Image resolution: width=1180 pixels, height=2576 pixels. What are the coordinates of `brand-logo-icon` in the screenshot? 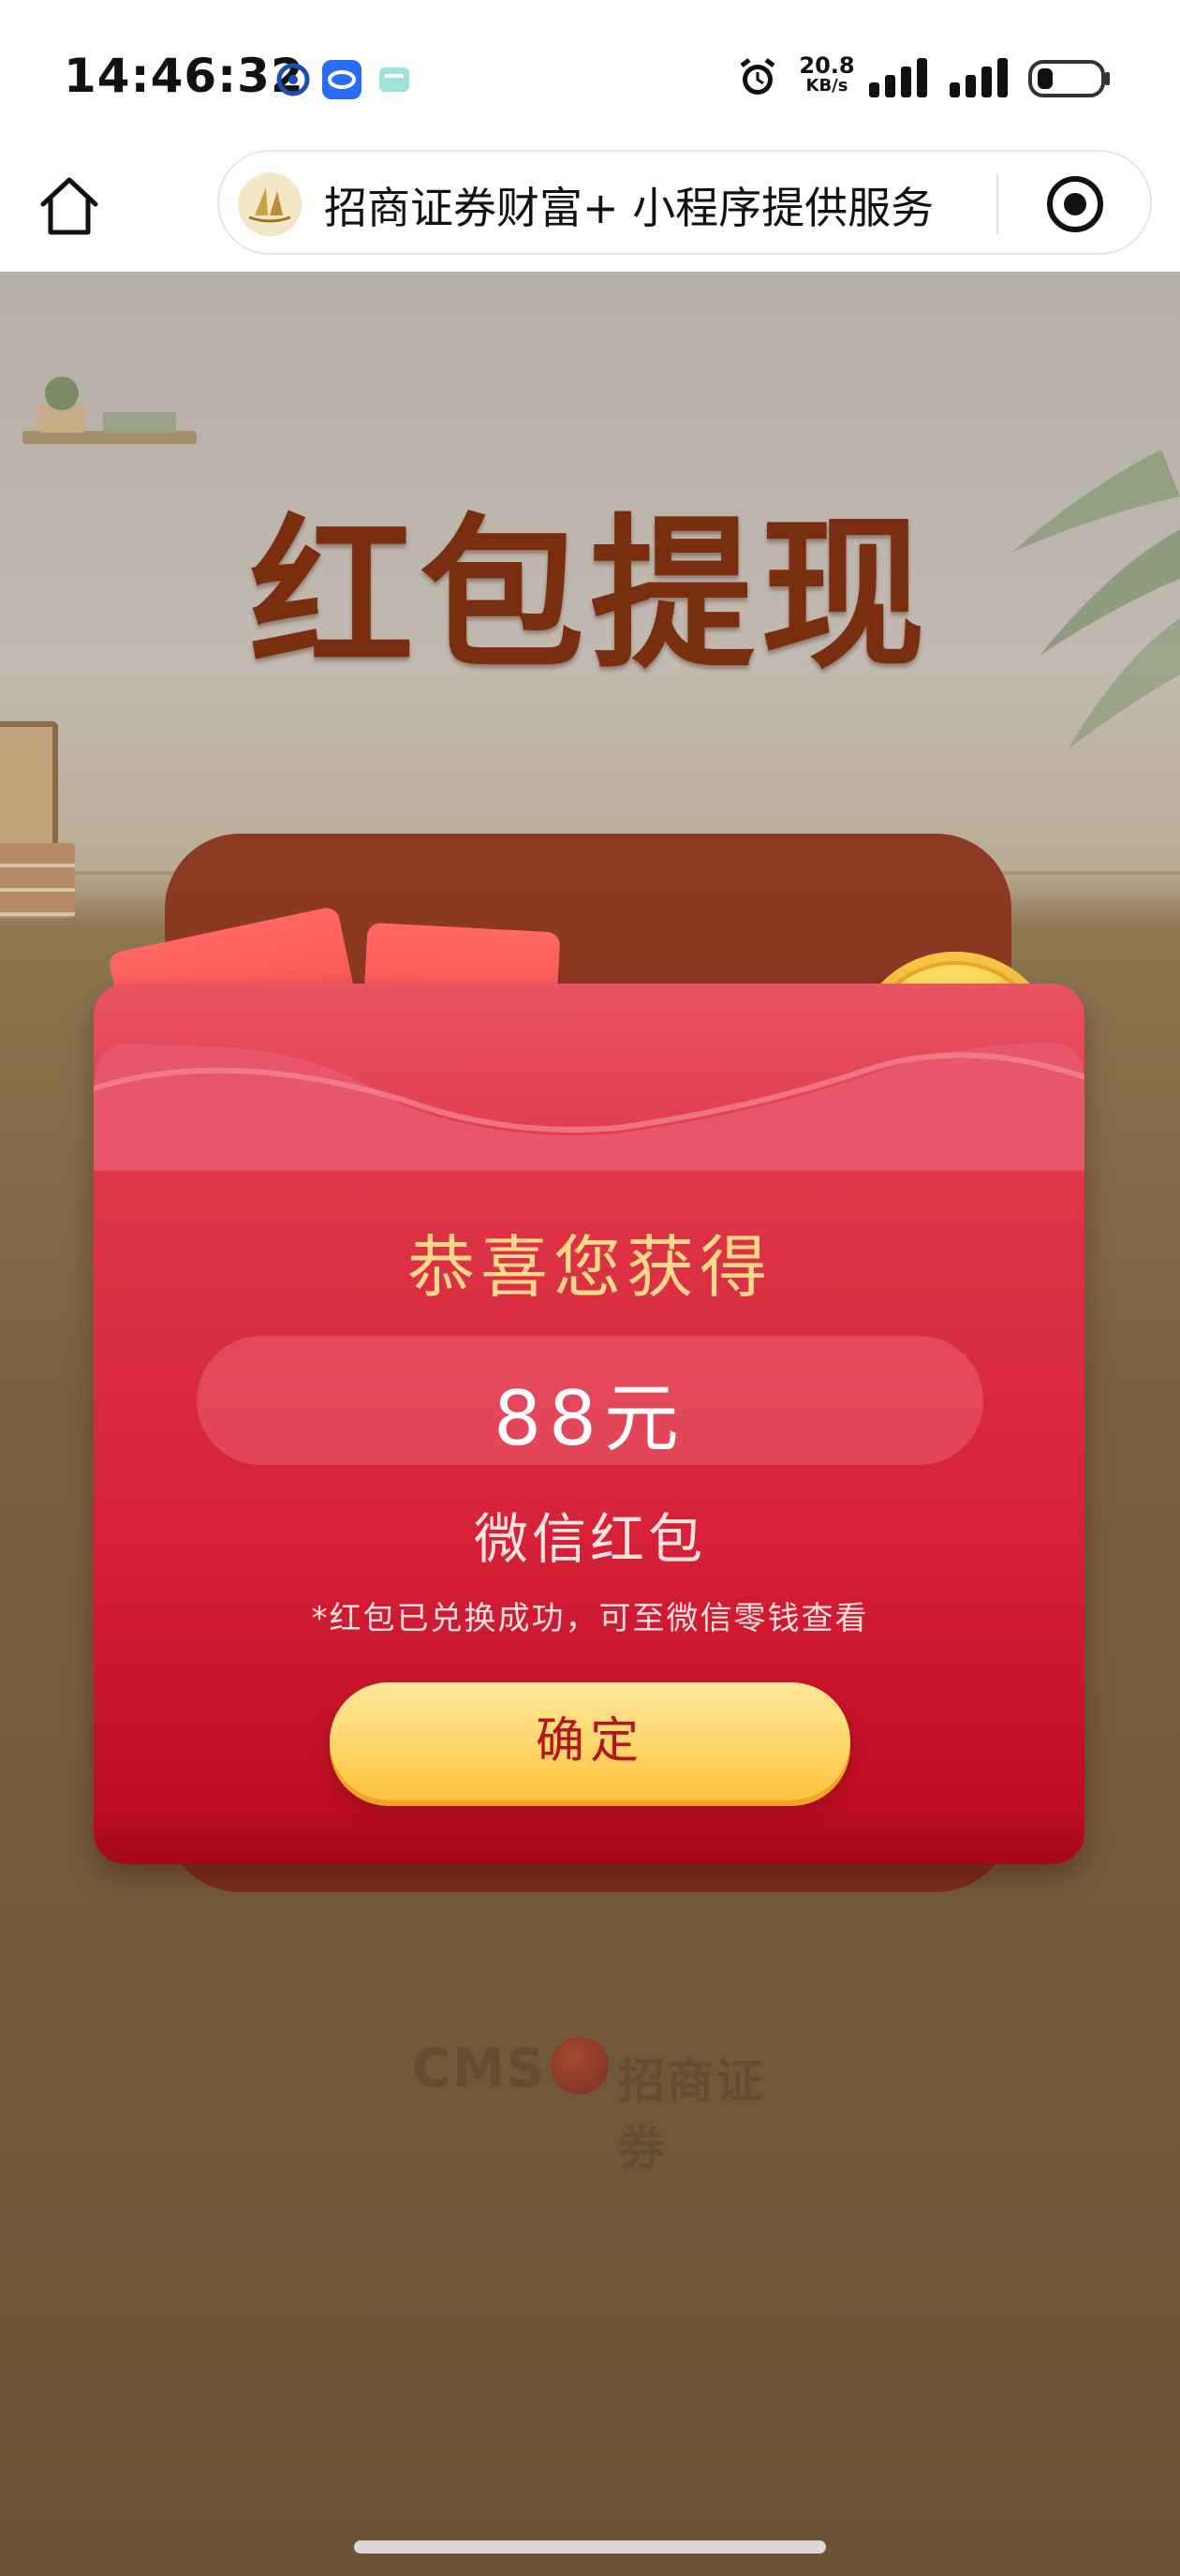 It's located at (270, 204).